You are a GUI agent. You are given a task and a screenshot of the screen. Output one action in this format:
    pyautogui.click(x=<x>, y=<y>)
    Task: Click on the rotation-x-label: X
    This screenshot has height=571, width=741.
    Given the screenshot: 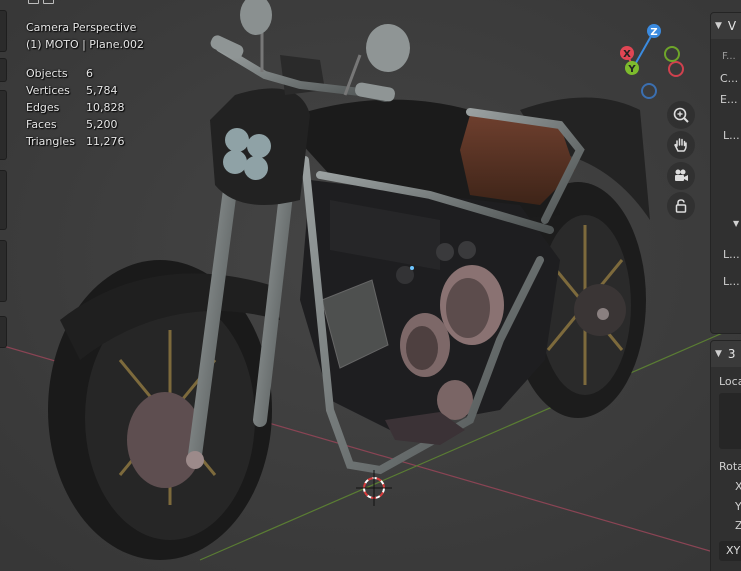 What is the action you would take?
    pyautogui.click(x=738, y=486)
    